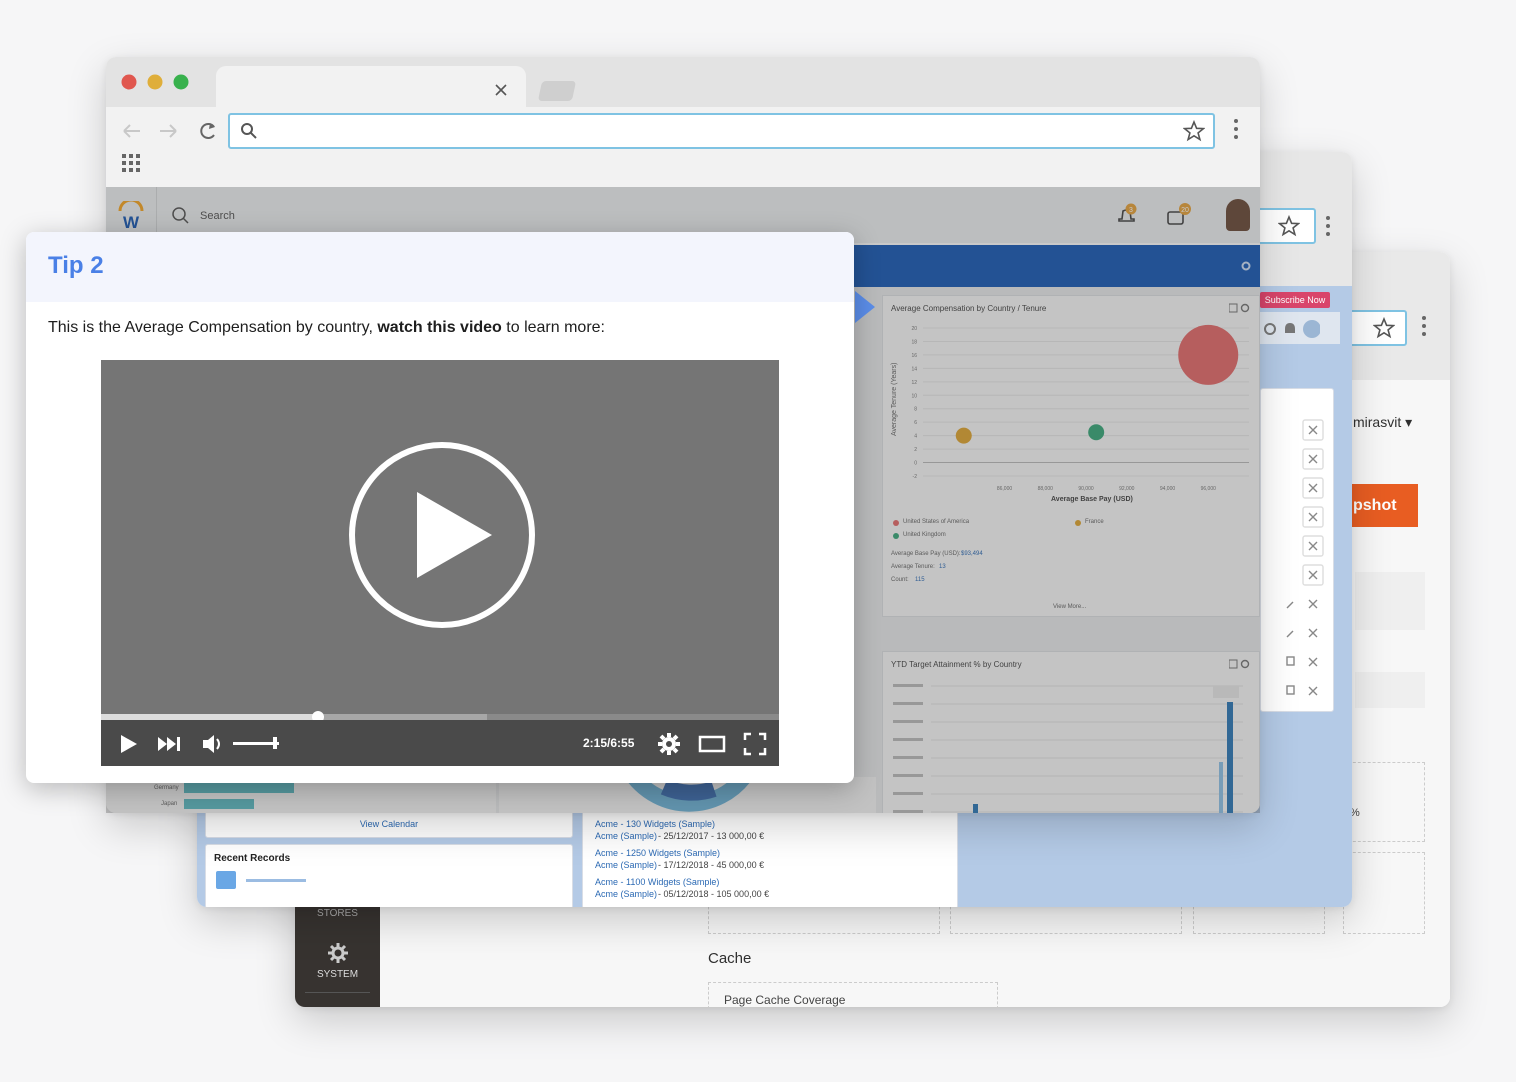 This screenshot has width=1516, height=1082. I want to click on user-menu: mirasvit ▾, so click(1382, 422).